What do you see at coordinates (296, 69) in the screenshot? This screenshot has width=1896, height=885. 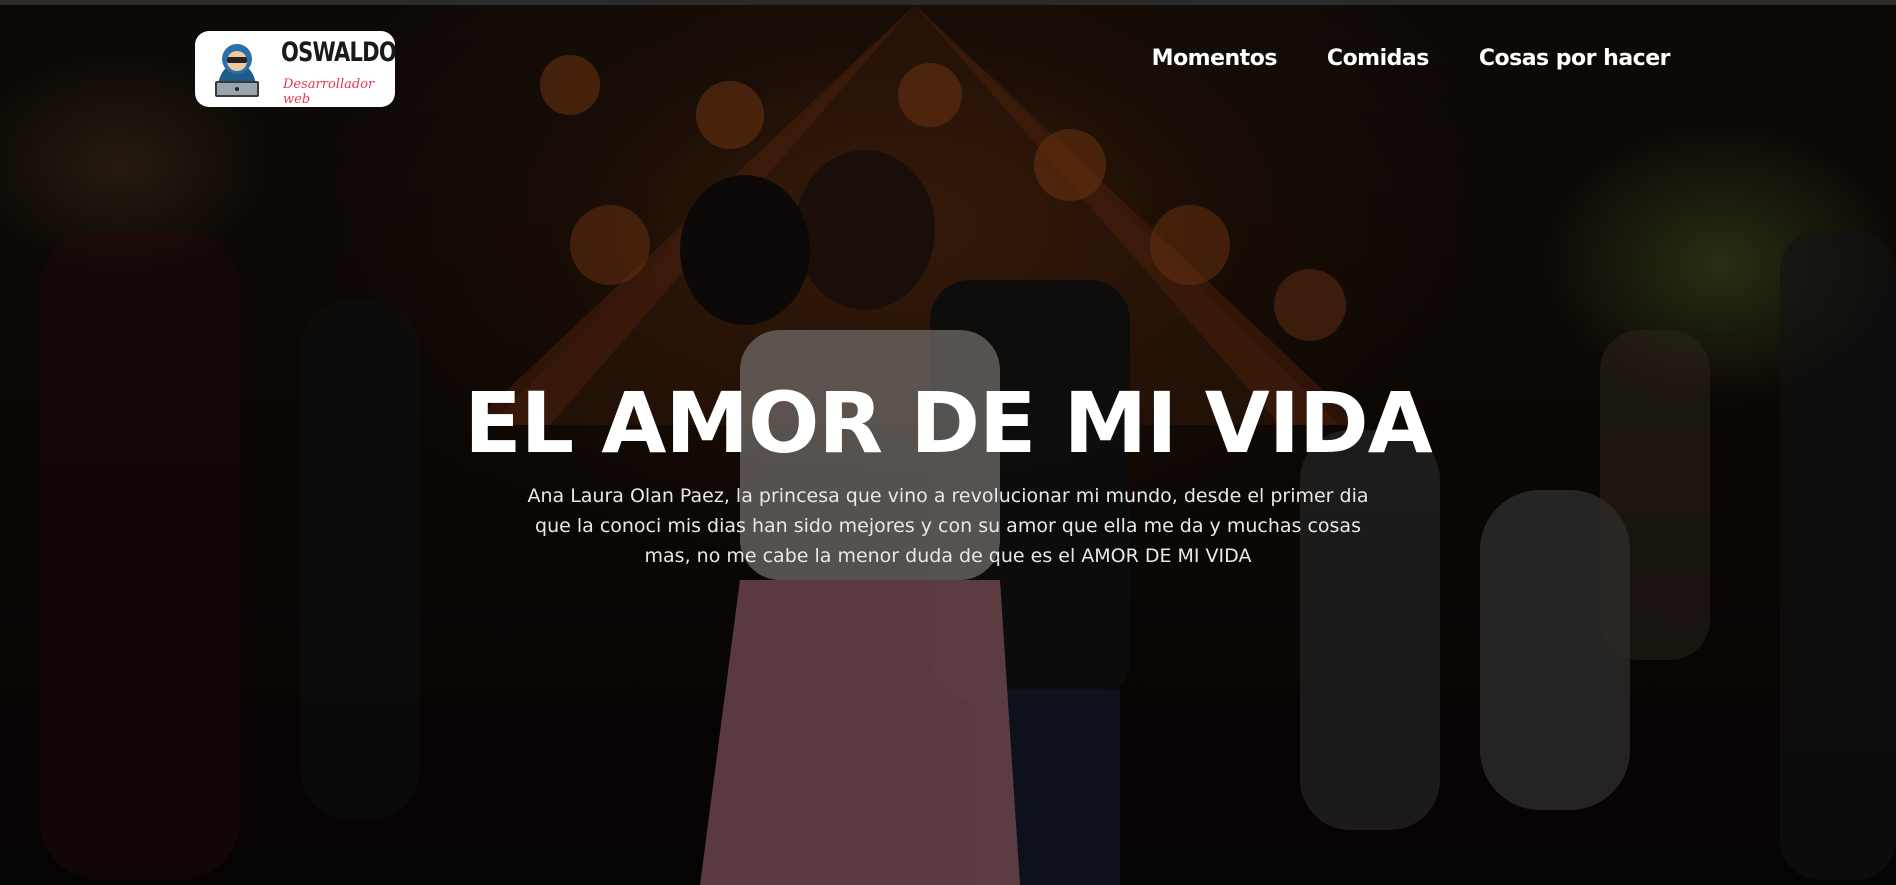 I see `logo-link: OSWALDO Desarrollador web` at bounding box center [296, 69].